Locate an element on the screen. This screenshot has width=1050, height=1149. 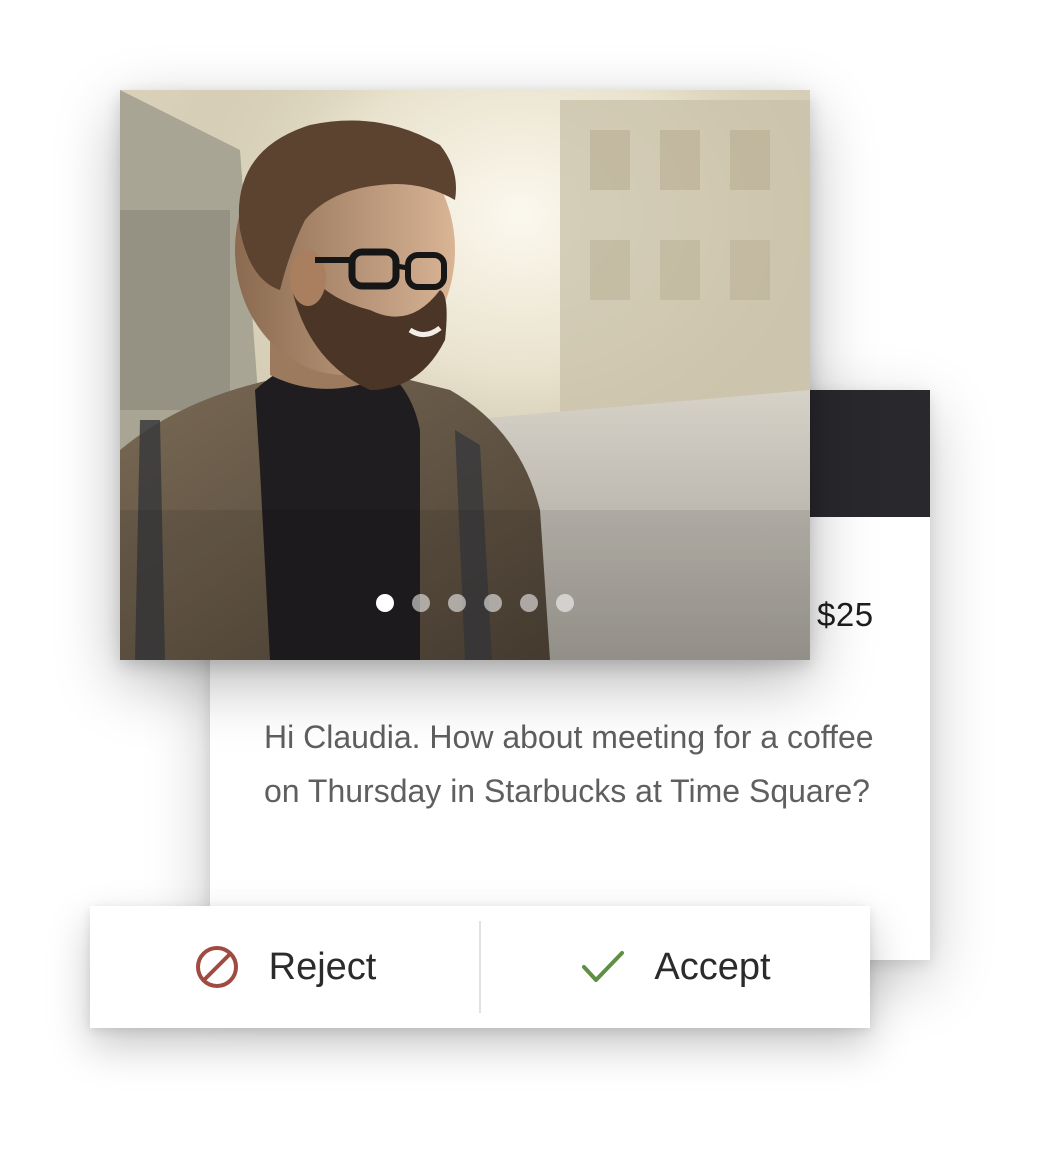
offer-price: $25 is located at coordinates (845, 614).